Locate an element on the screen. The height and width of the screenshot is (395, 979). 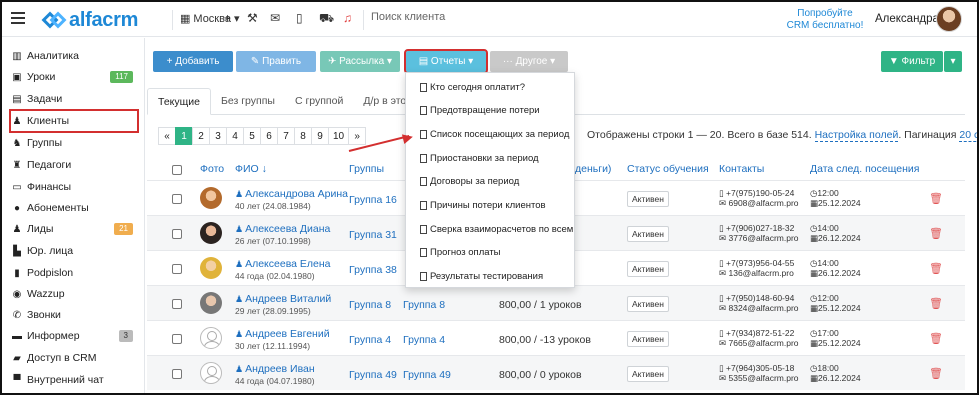
page-5: 5 is located at coordinates (252, 136).